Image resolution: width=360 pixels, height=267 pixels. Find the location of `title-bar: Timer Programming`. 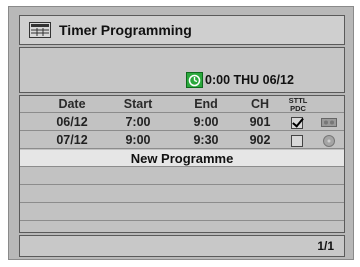

title-bar: Timer Programming is located at coordinates (182, 30).